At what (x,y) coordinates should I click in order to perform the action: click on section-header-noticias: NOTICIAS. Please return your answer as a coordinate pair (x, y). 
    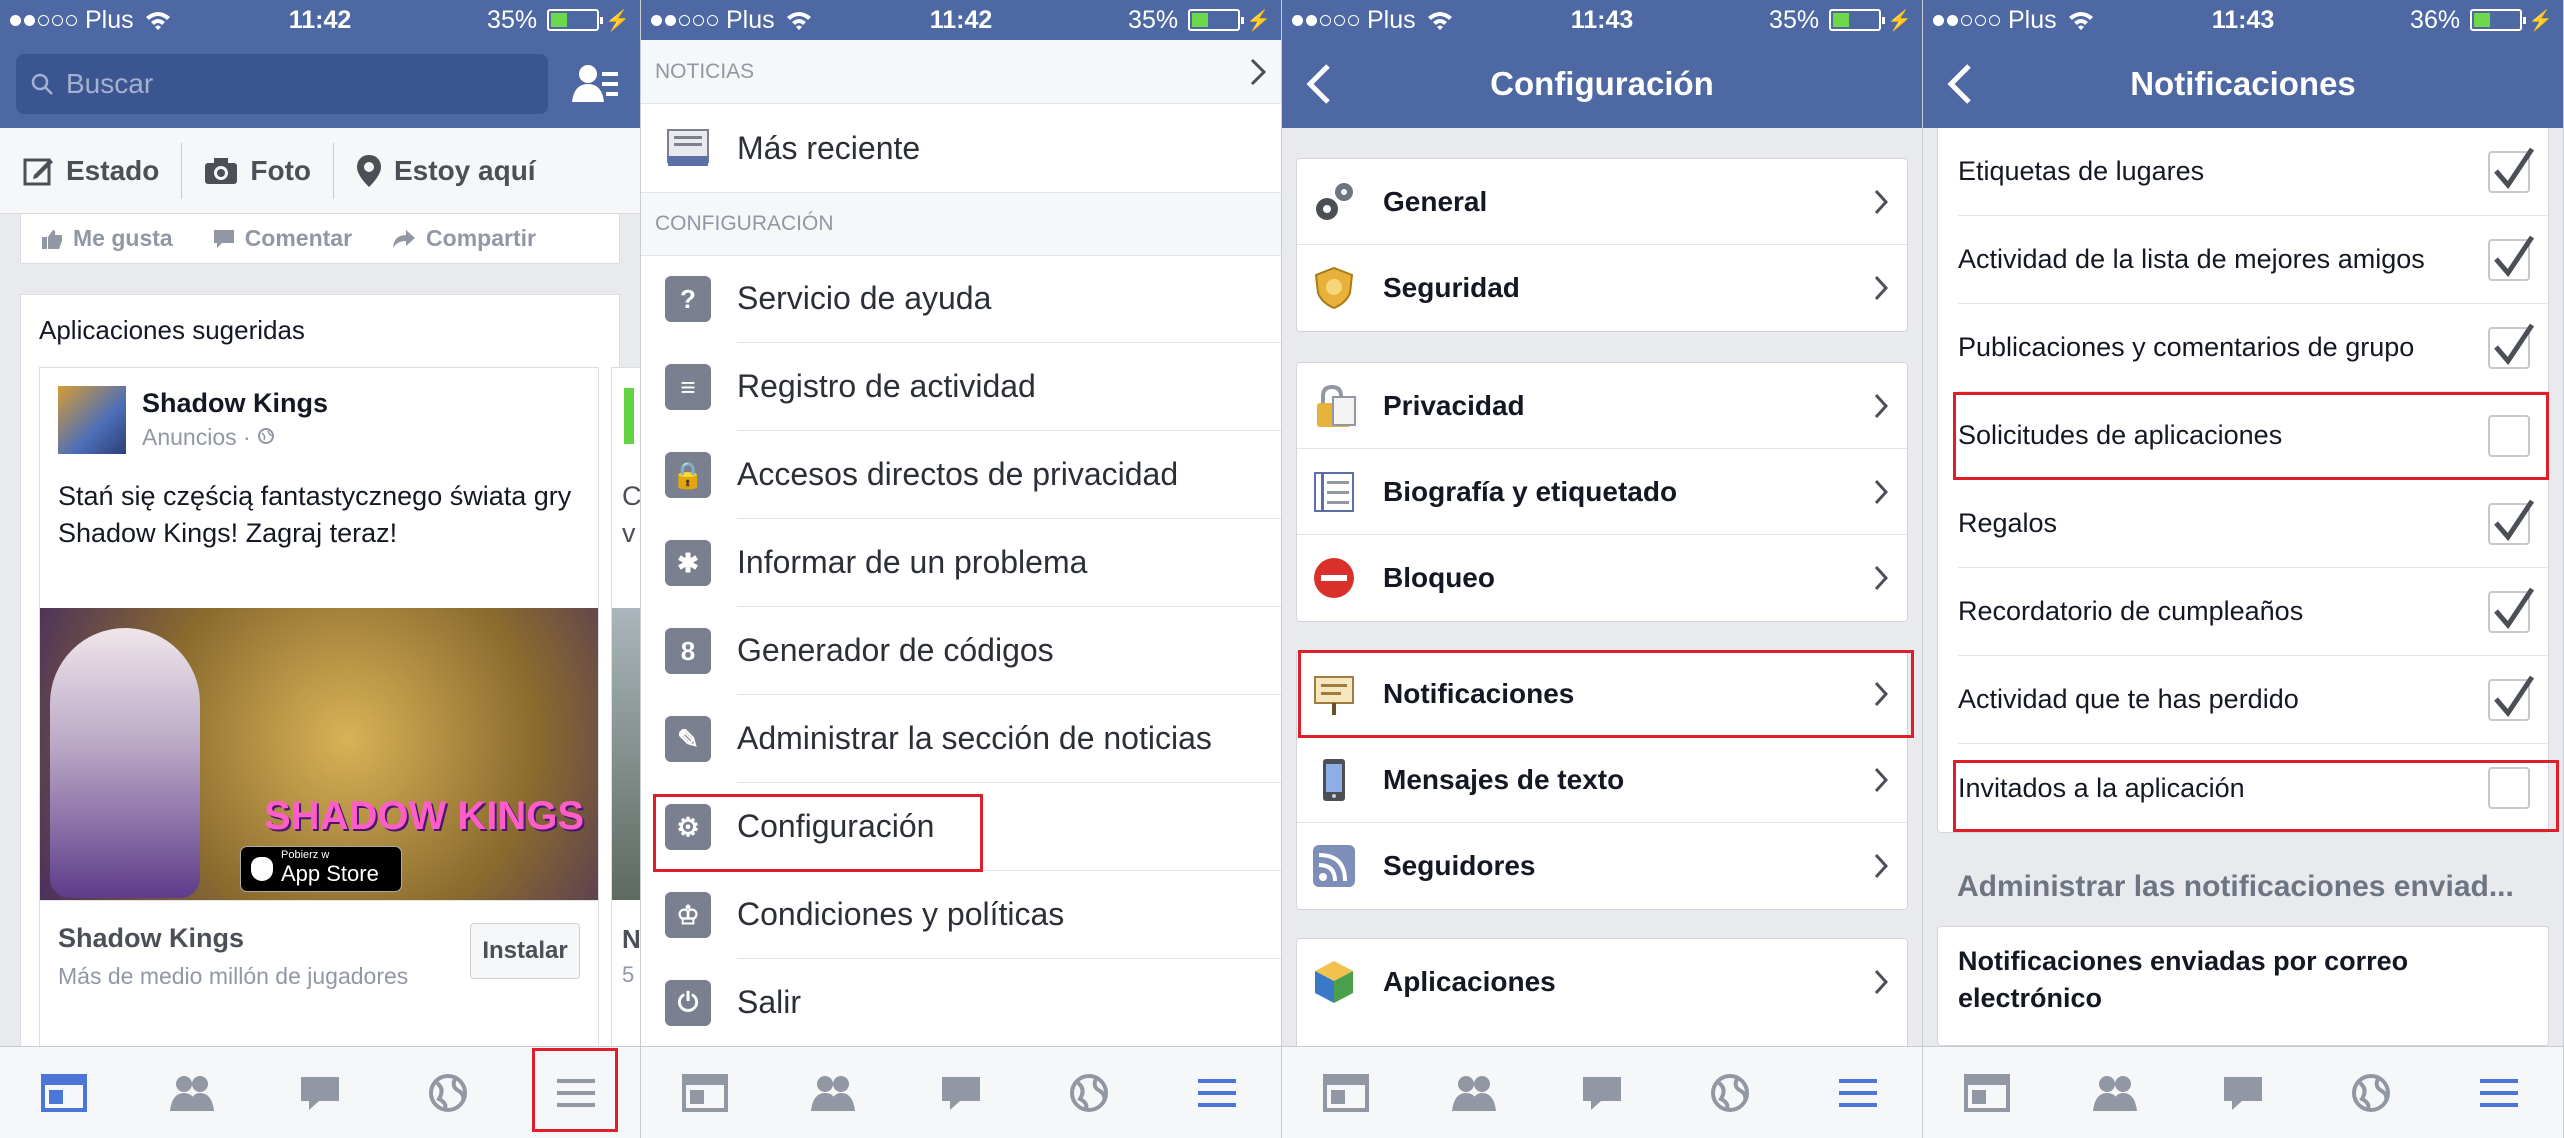
    Looking at the image, I should click on (961, 72).